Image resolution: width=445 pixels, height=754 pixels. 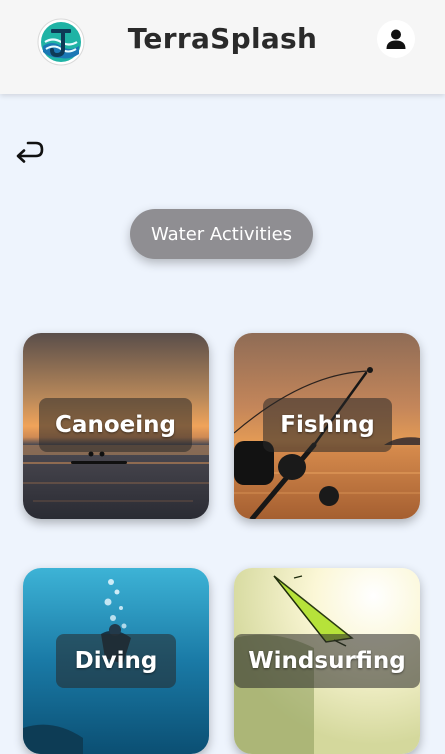 I want to click on activity-card-fishing: Fishing, so click(x=327, y=426).